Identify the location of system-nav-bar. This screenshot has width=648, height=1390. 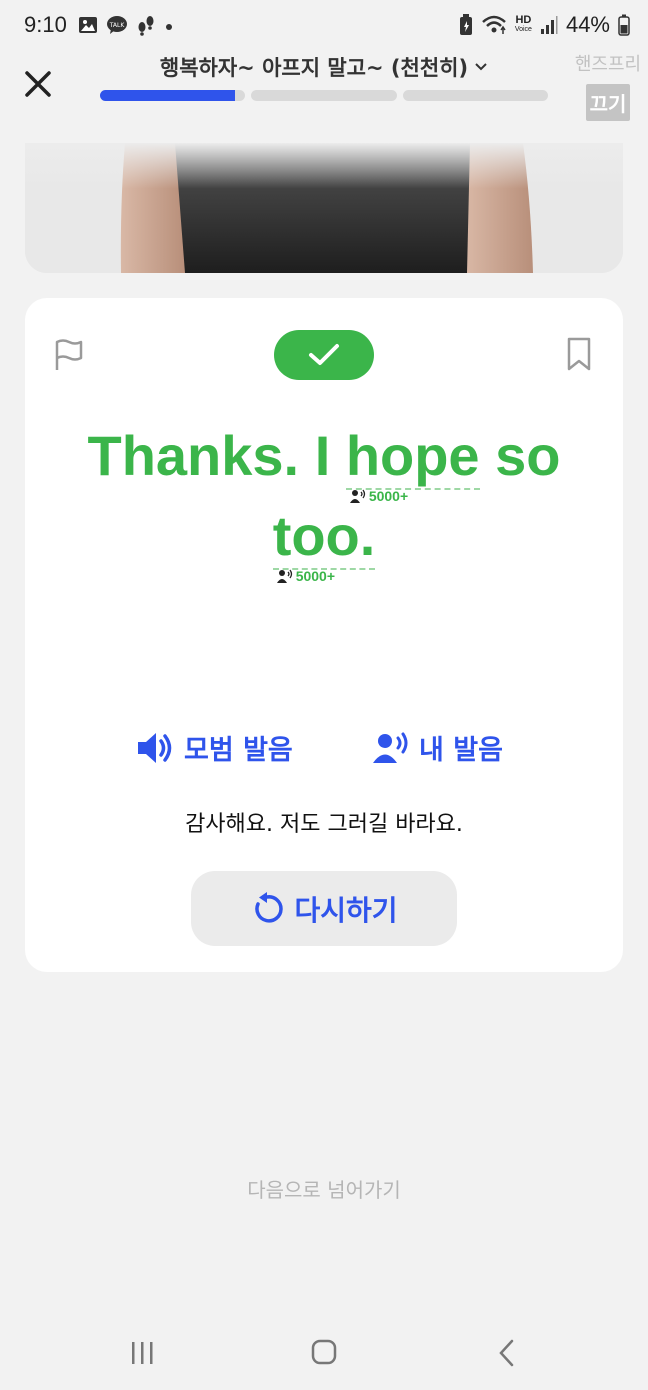
(324, 1355).